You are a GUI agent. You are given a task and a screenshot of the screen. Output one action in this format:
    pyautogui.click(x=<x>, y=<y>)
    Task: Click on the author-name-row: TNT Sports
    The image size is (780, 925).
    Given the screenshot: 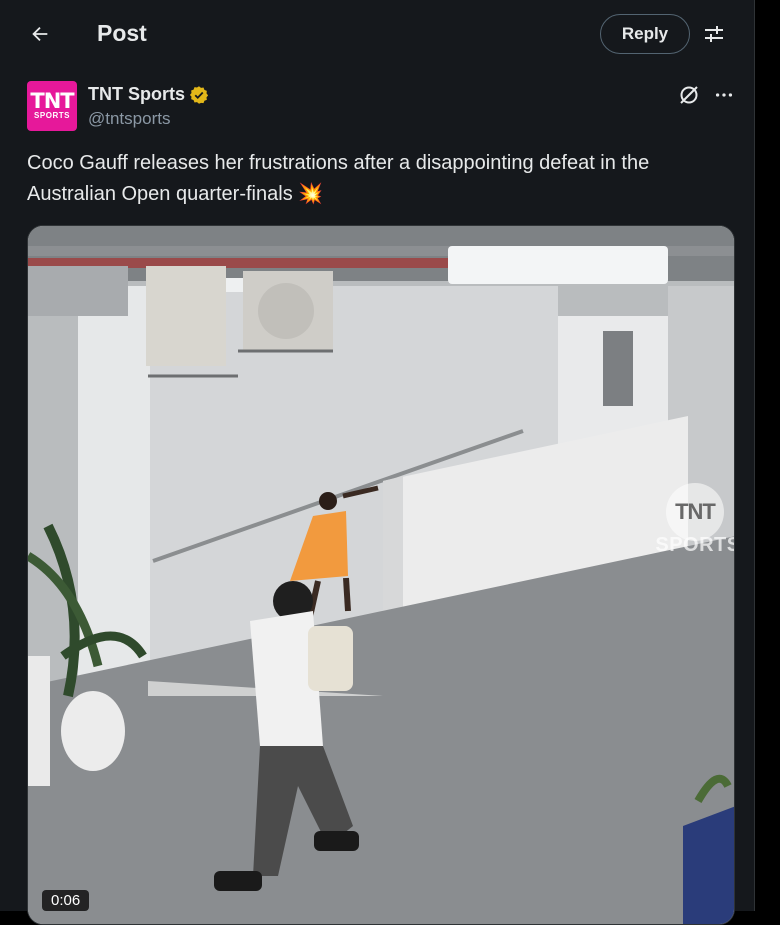 What is the action you would take?
    pyautogui.click(x=148, y=94)
    